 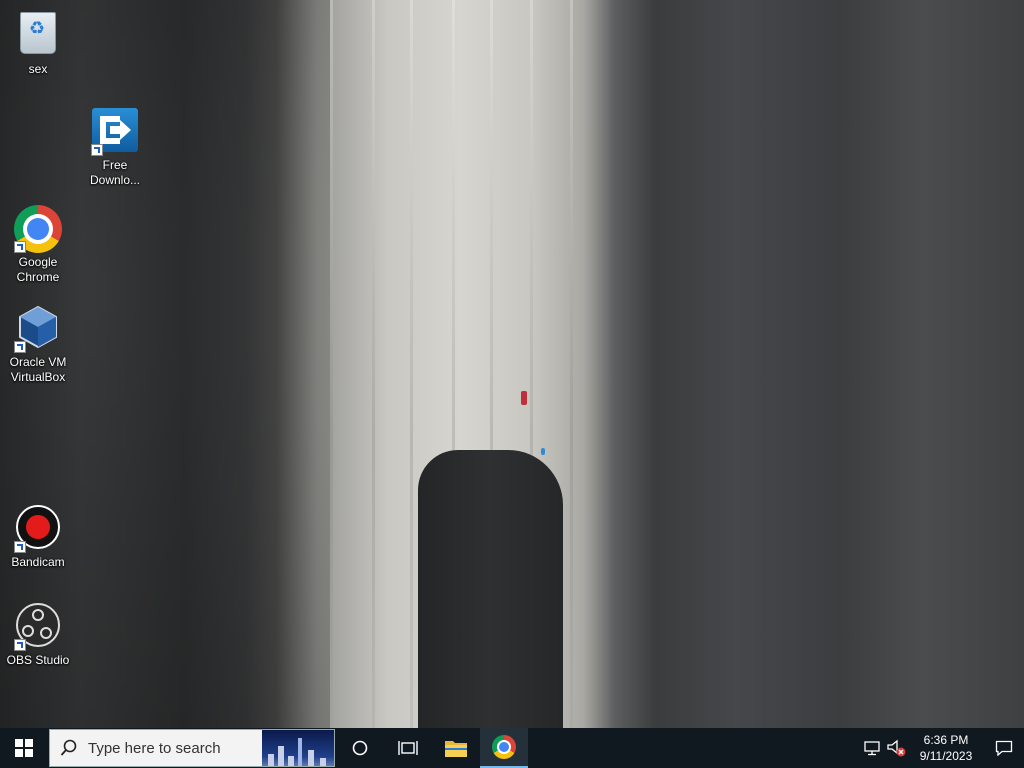 I want to click on windows-logo-icon, so click(x=24, y=748).